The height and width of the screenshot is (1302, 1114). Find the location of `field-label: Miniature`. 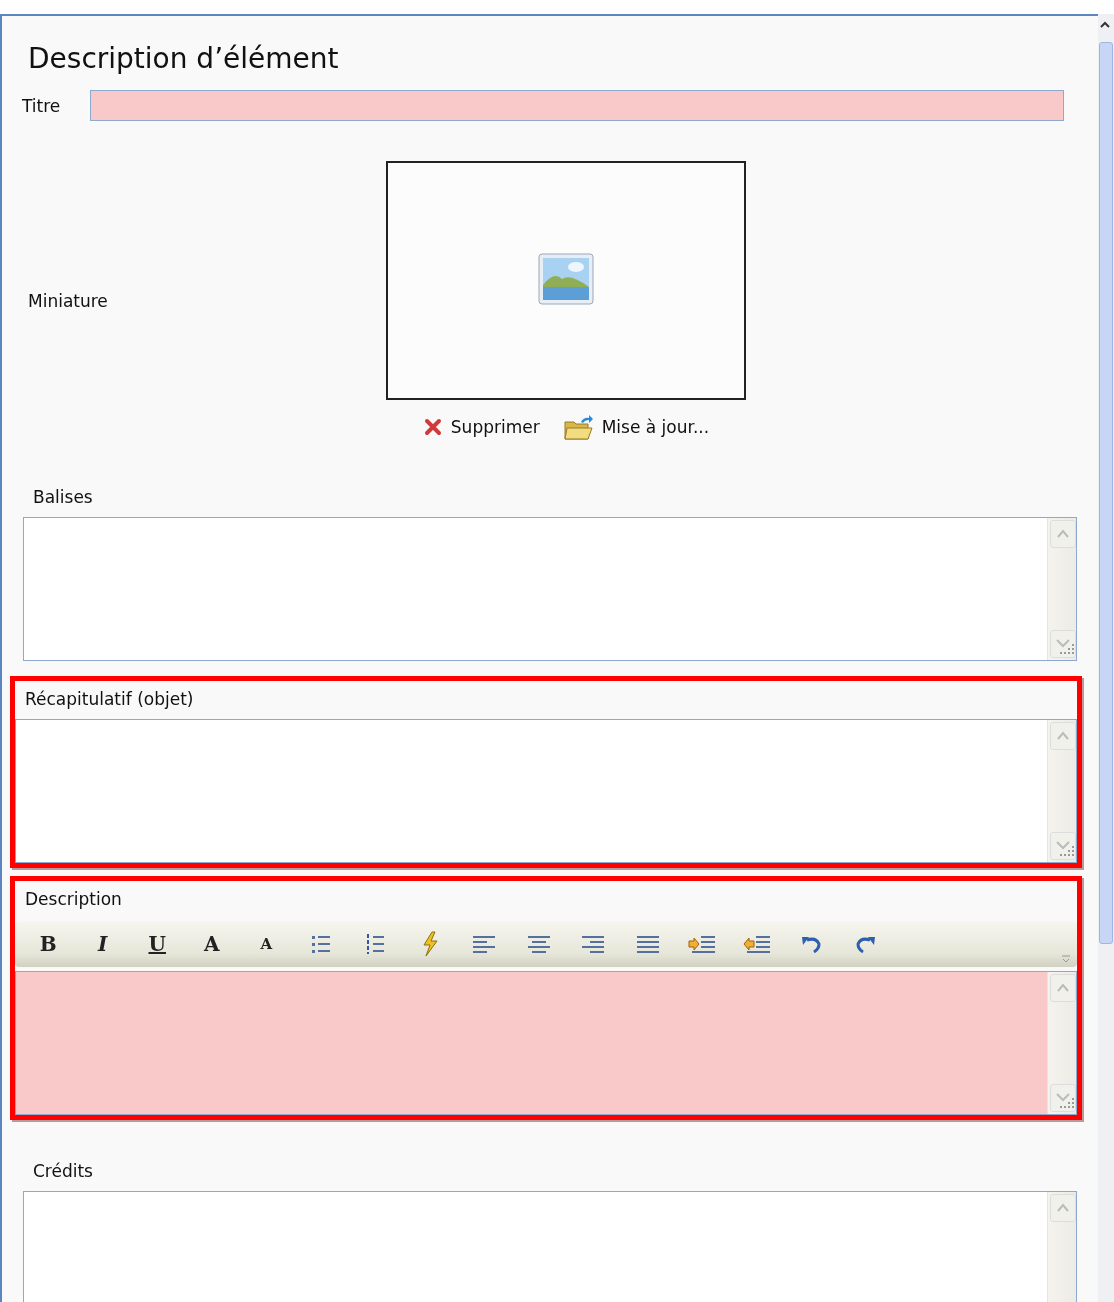

field-label: Miniature is located at coordinates (68, 300).